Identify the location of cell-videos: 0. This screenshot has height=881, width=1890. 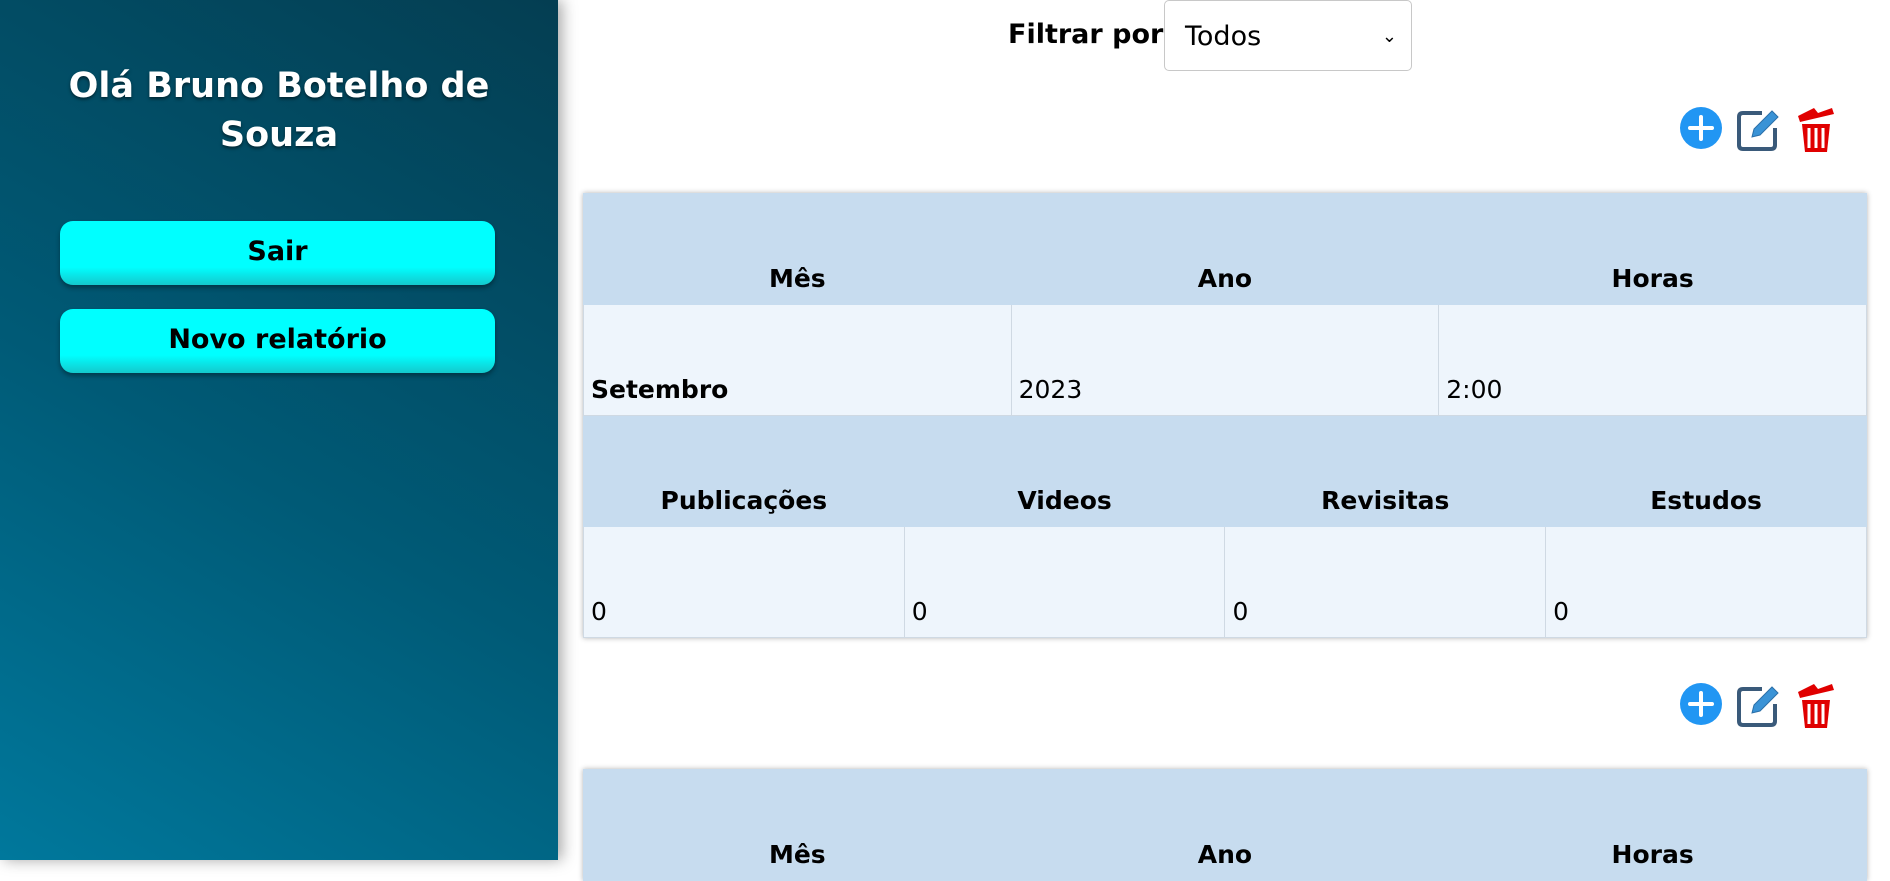
(1064, 582).